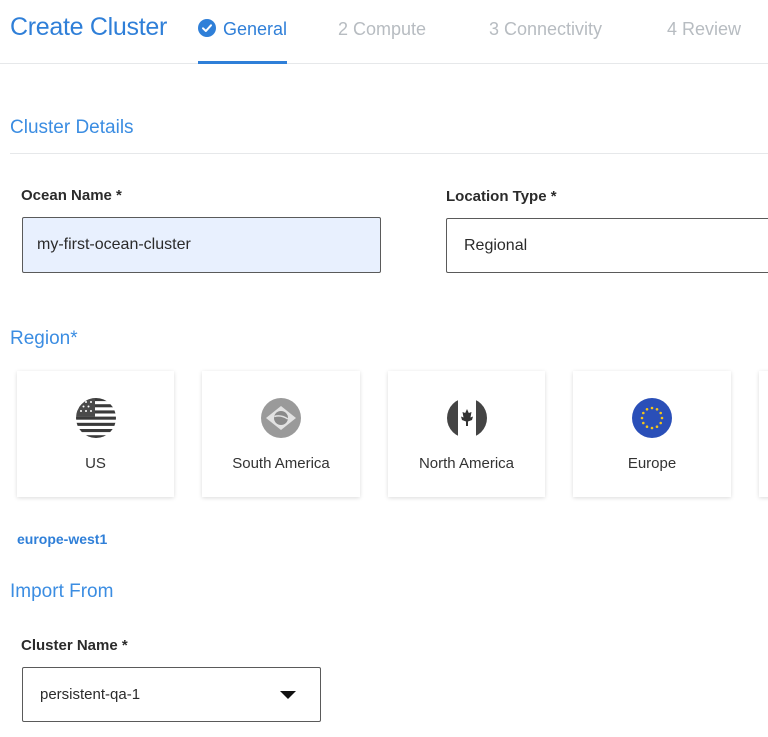  What do you see at coordinates (62, 539) in the screenshot?
I see `selected-region-value: europe-west1` at bounding box center [62, 539].